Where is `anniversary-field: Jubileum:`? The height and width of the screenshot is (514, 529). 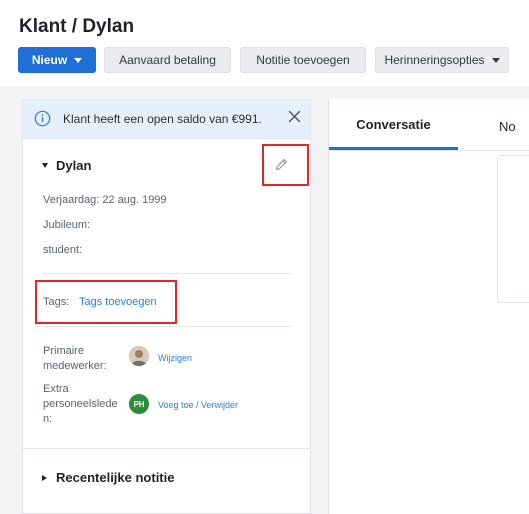
anniversary-field: Jubileum: is located at coordinates (67, 225).